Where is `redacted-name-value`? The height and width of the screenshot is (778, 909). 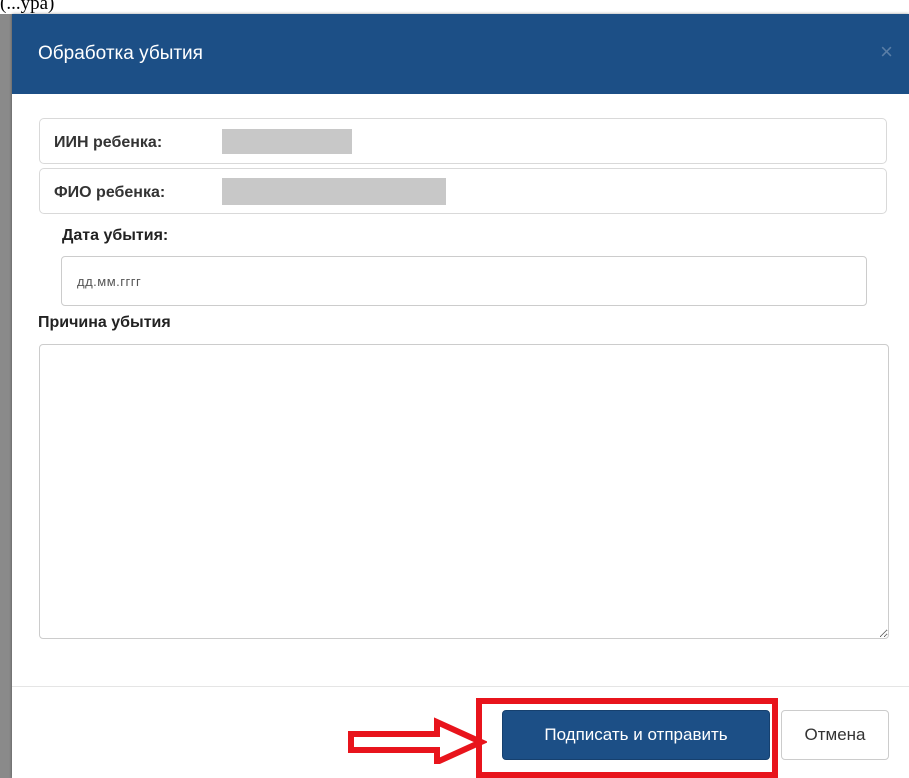
redacted-name-value is located at coordinates (334, 191).